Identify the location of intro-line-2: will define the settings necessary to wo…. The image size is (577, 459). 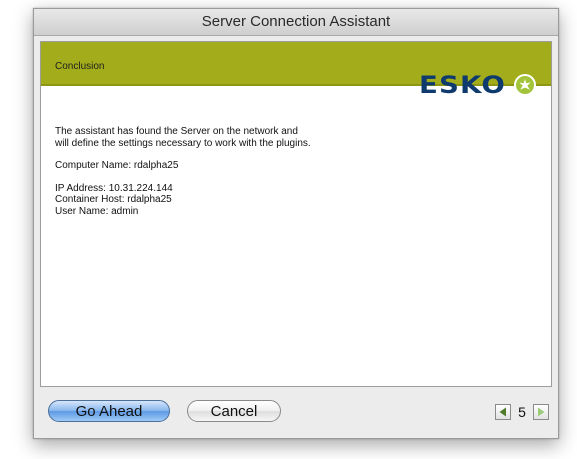
(183, 143).